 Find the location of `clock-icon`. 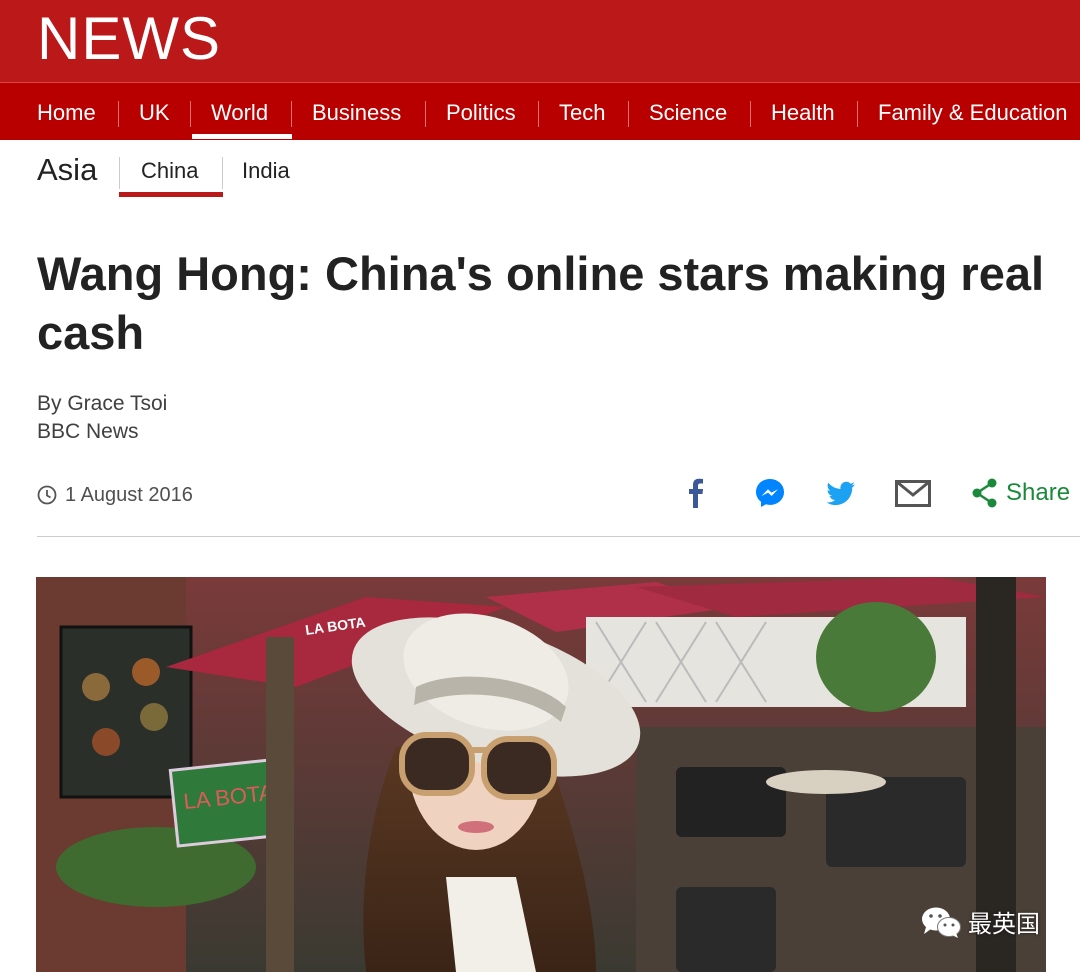

clock-icon is located at coordinates (47, 495).